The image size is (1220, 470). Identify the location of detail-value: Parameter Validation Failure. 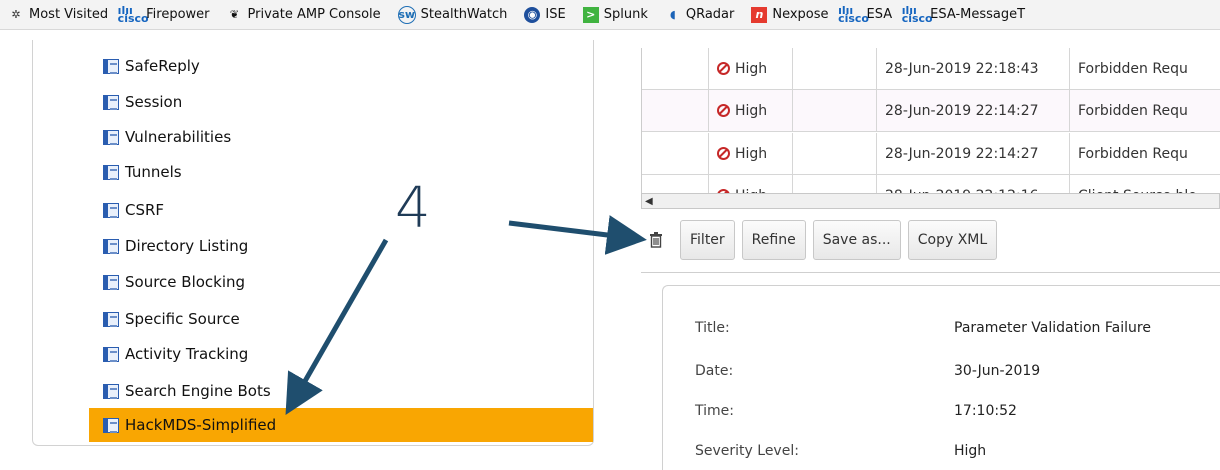
(1052, 328).